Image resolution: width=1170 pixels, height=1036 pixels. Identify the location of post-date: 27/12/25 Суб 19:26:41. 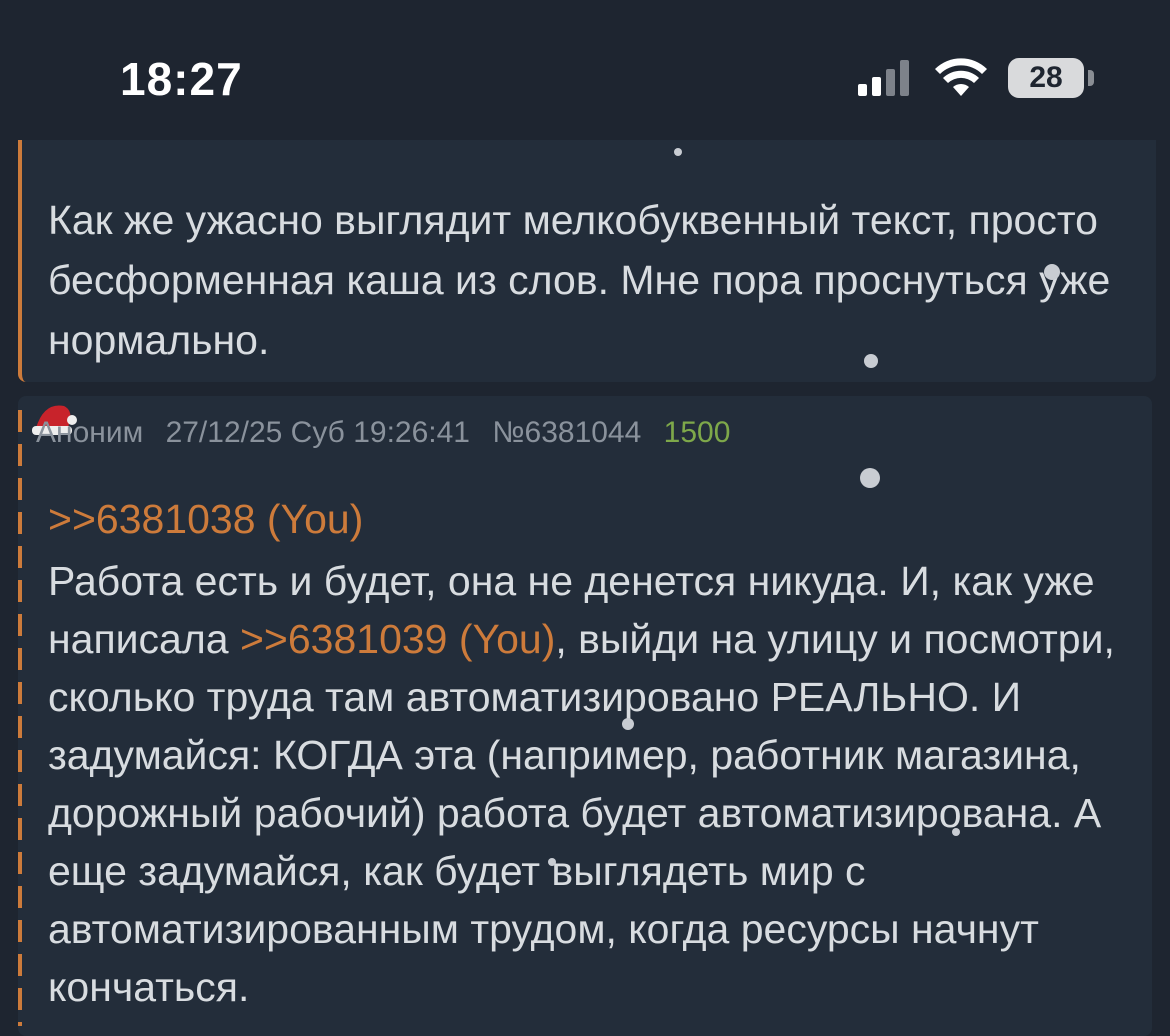
(317, 432).